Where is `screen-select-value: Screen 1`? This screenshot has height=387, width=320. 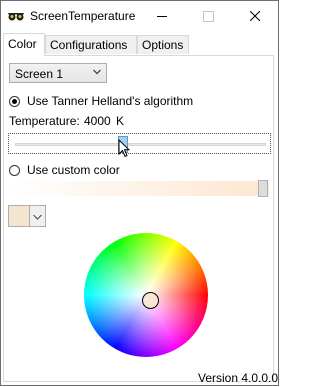 screen-select-value: Screen 1 is located at coordinates (39, 74).